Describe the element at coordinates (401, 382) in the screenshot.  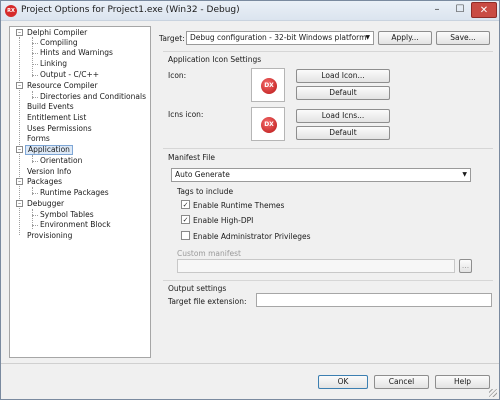
I see `cancel-button: Cancel` at that location.